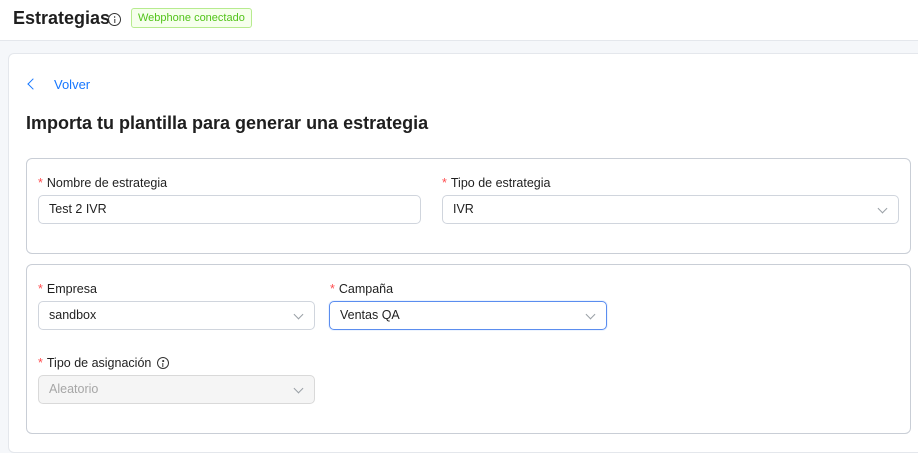  Describe the element at coordinates (366, 289) in the screenshot. I see `campaign-label-text: Campaña` at that location.